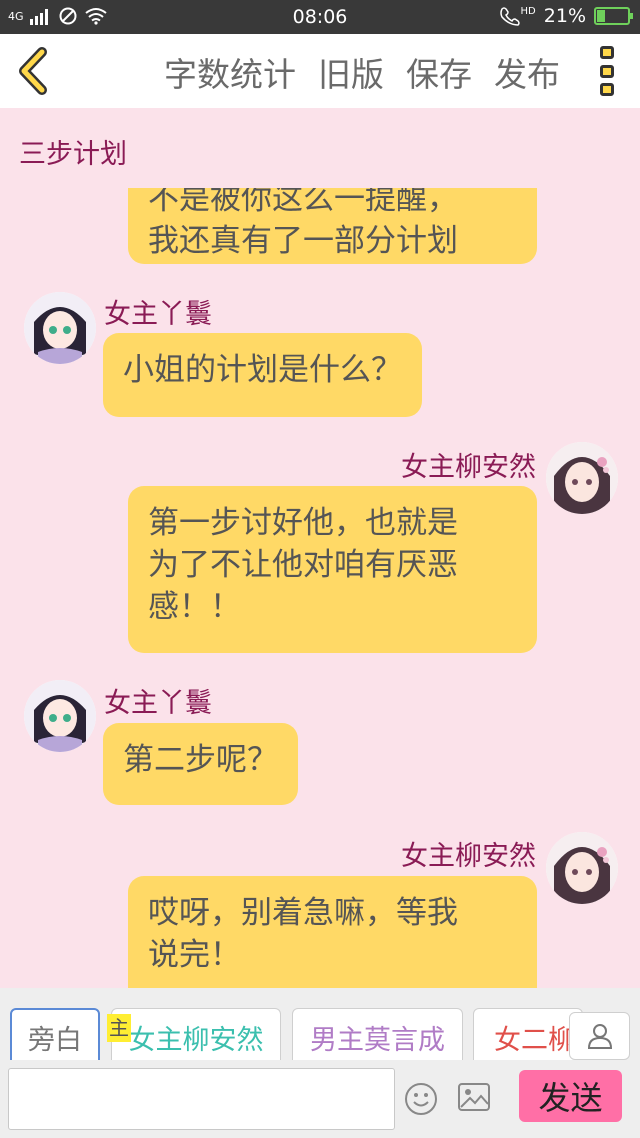  What do you see at coordinates (200, 764) in the screenshot?
I see `message-bubble: 第二步呢？` at bounding box center [200, 764].